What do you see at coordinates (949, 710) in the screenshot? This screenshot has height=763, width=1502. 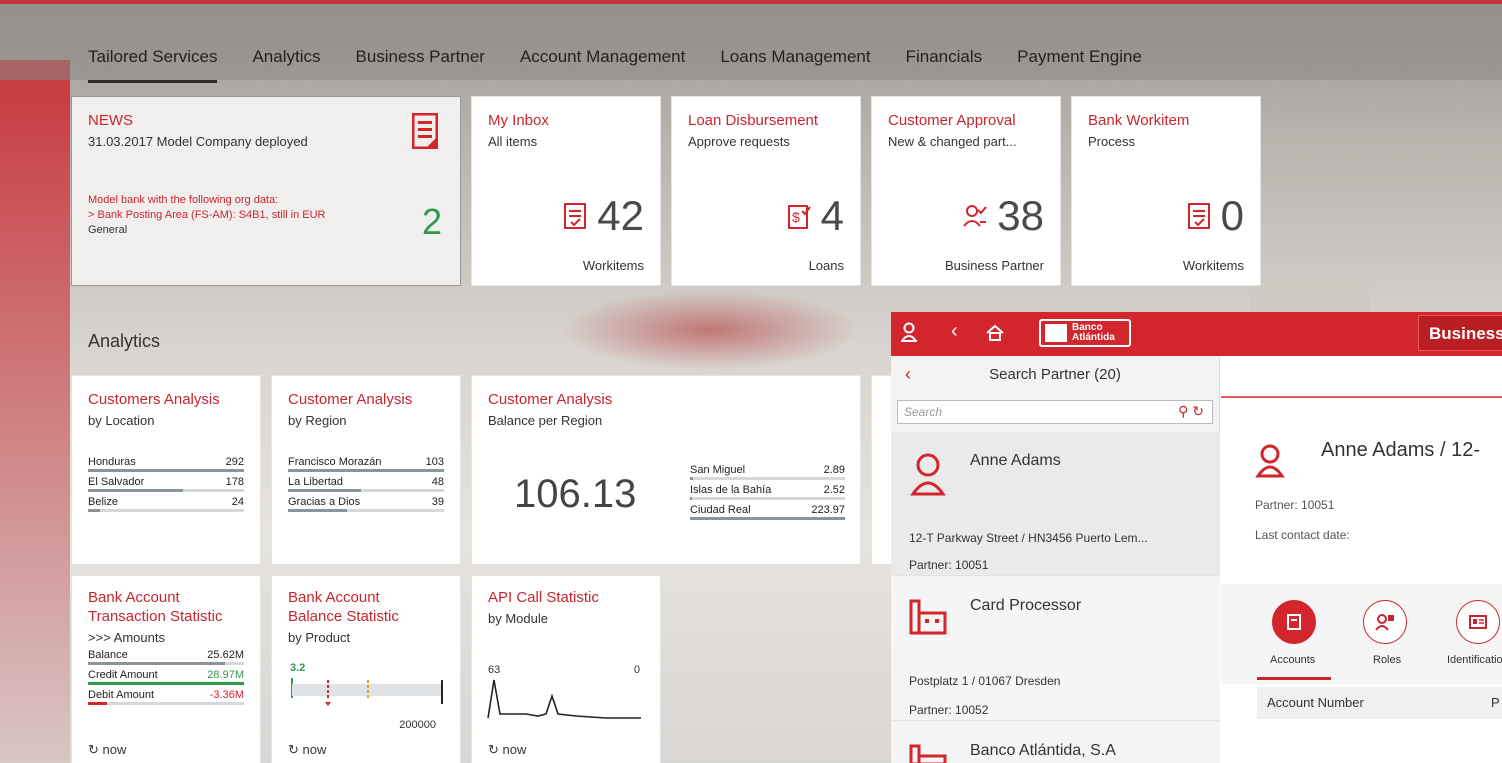 I see `partner-id: Partner: 10052` at bounding box center [949, 710].